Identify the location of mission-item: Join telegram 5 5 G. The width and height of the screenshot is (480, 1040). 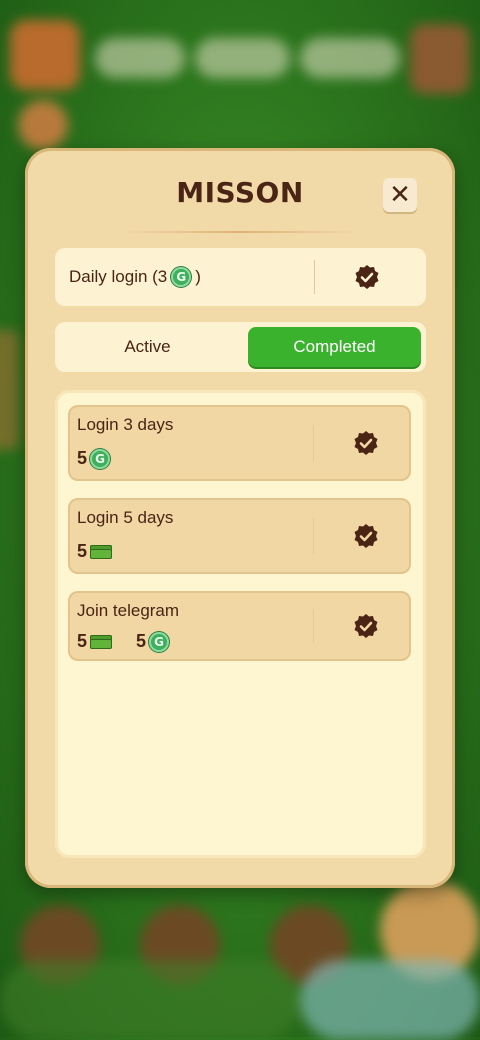
(239, 626).